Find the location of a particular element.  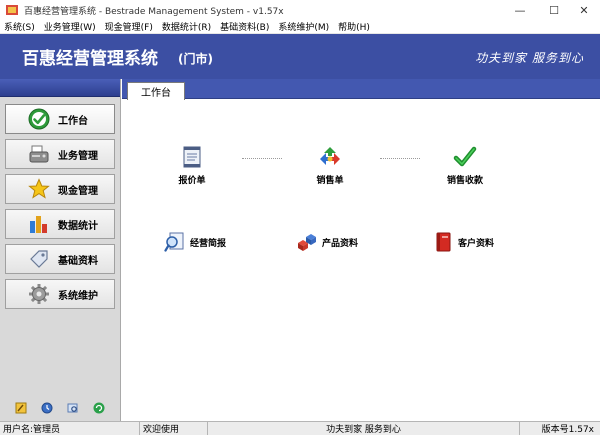

menu-help: 帮助(H) is located at coordinates (354, 26).